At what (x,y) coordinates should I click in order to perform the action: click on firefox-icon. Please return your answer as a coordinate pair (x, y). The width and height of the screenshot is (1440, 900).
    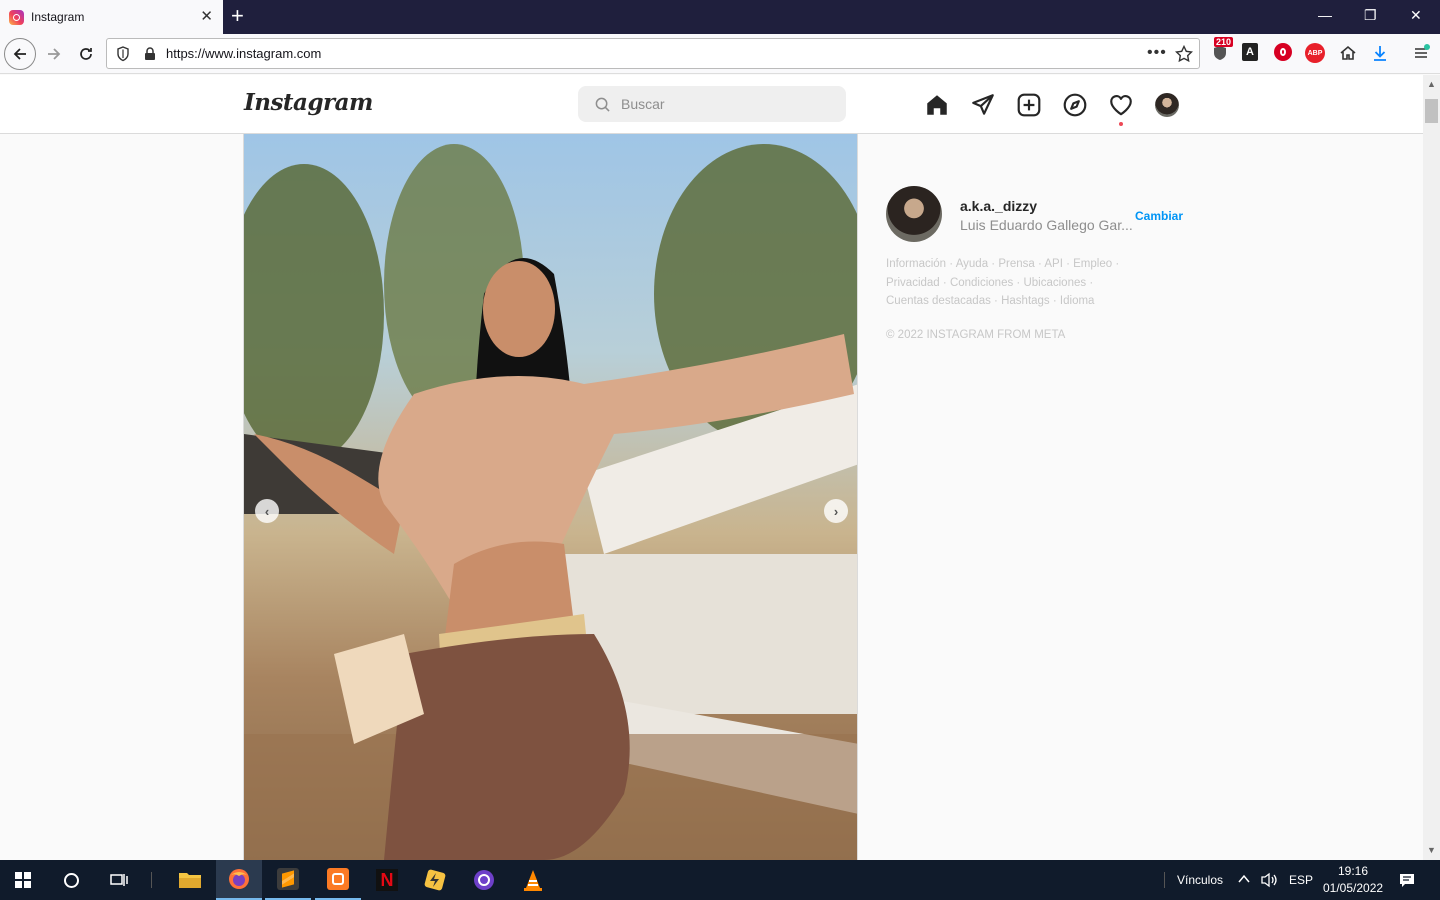
    Looking at the image, I should click on (239, 879).